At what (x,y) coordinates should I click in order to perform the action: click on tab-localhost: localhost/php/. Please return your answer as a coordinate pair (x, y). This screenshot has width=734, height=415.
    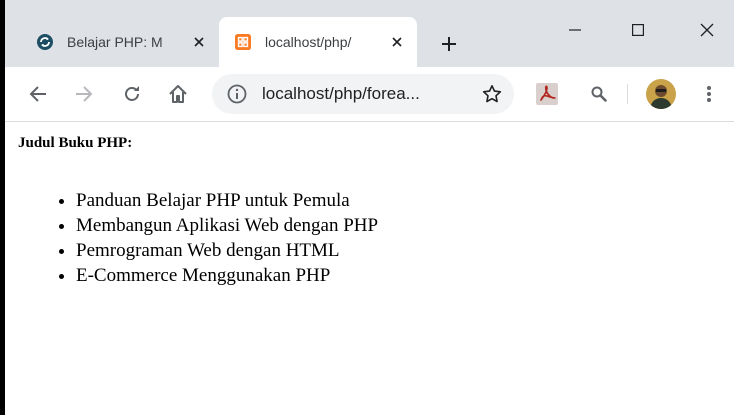
    Looking at the image, I should click on (318, 42).